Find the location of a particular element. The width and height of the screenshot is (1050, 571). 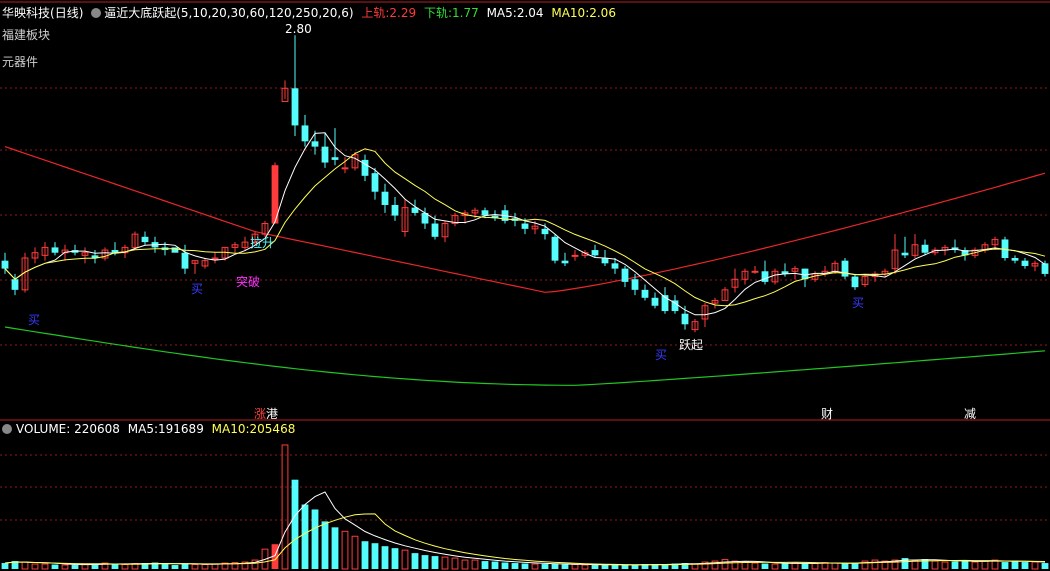

lower-band-line is located at coordinates (525, 356).